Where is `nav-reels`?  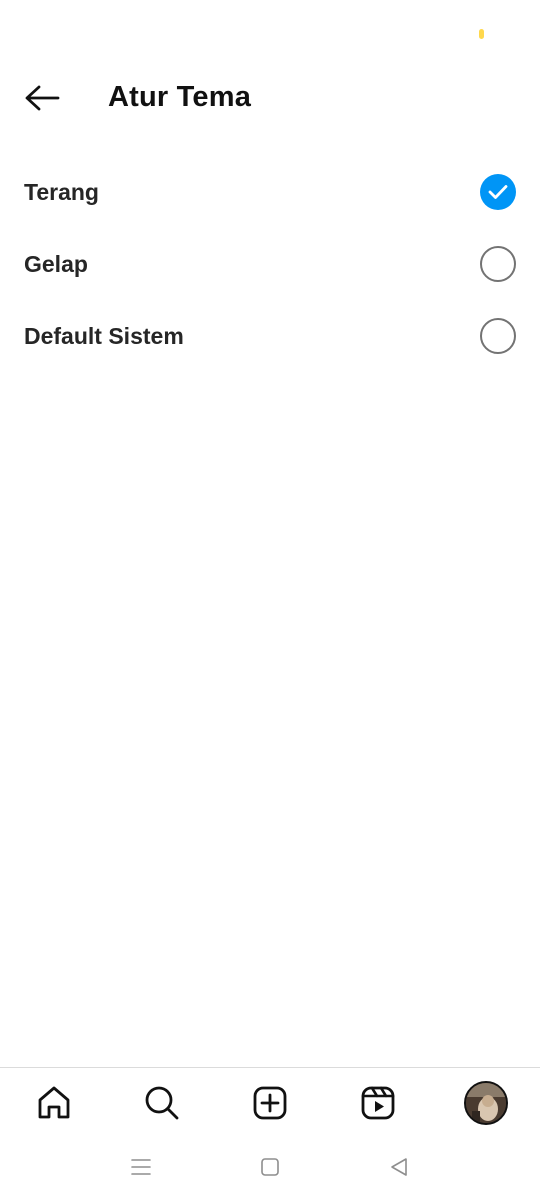 nav-reels is located at coordinates (378, 1103).